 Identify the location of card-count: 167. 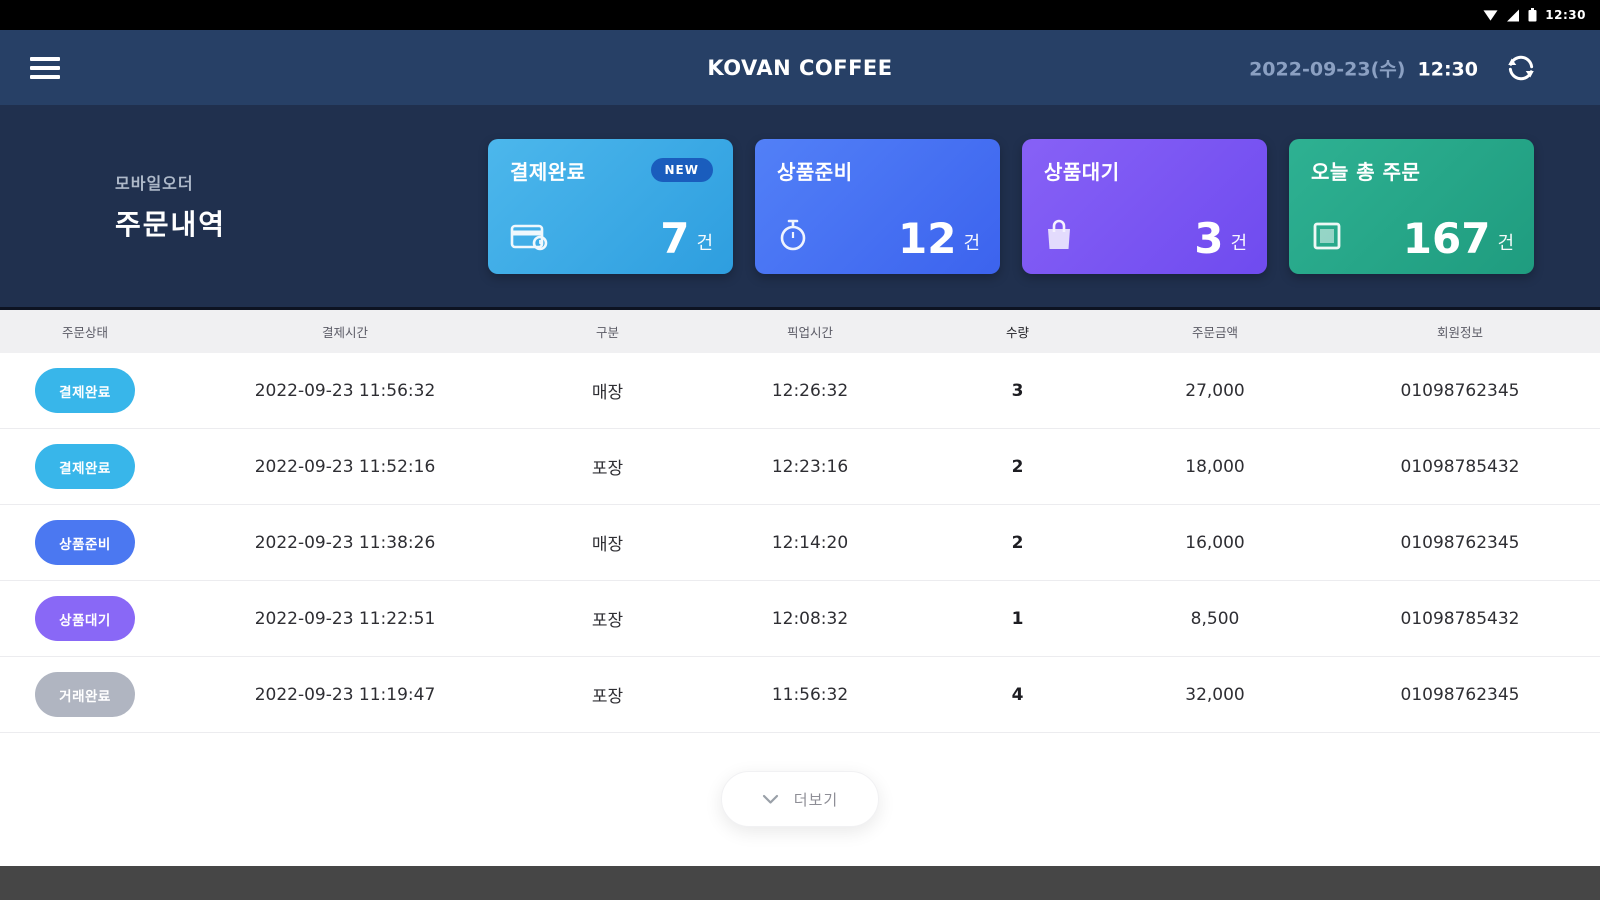
(1446, 238).